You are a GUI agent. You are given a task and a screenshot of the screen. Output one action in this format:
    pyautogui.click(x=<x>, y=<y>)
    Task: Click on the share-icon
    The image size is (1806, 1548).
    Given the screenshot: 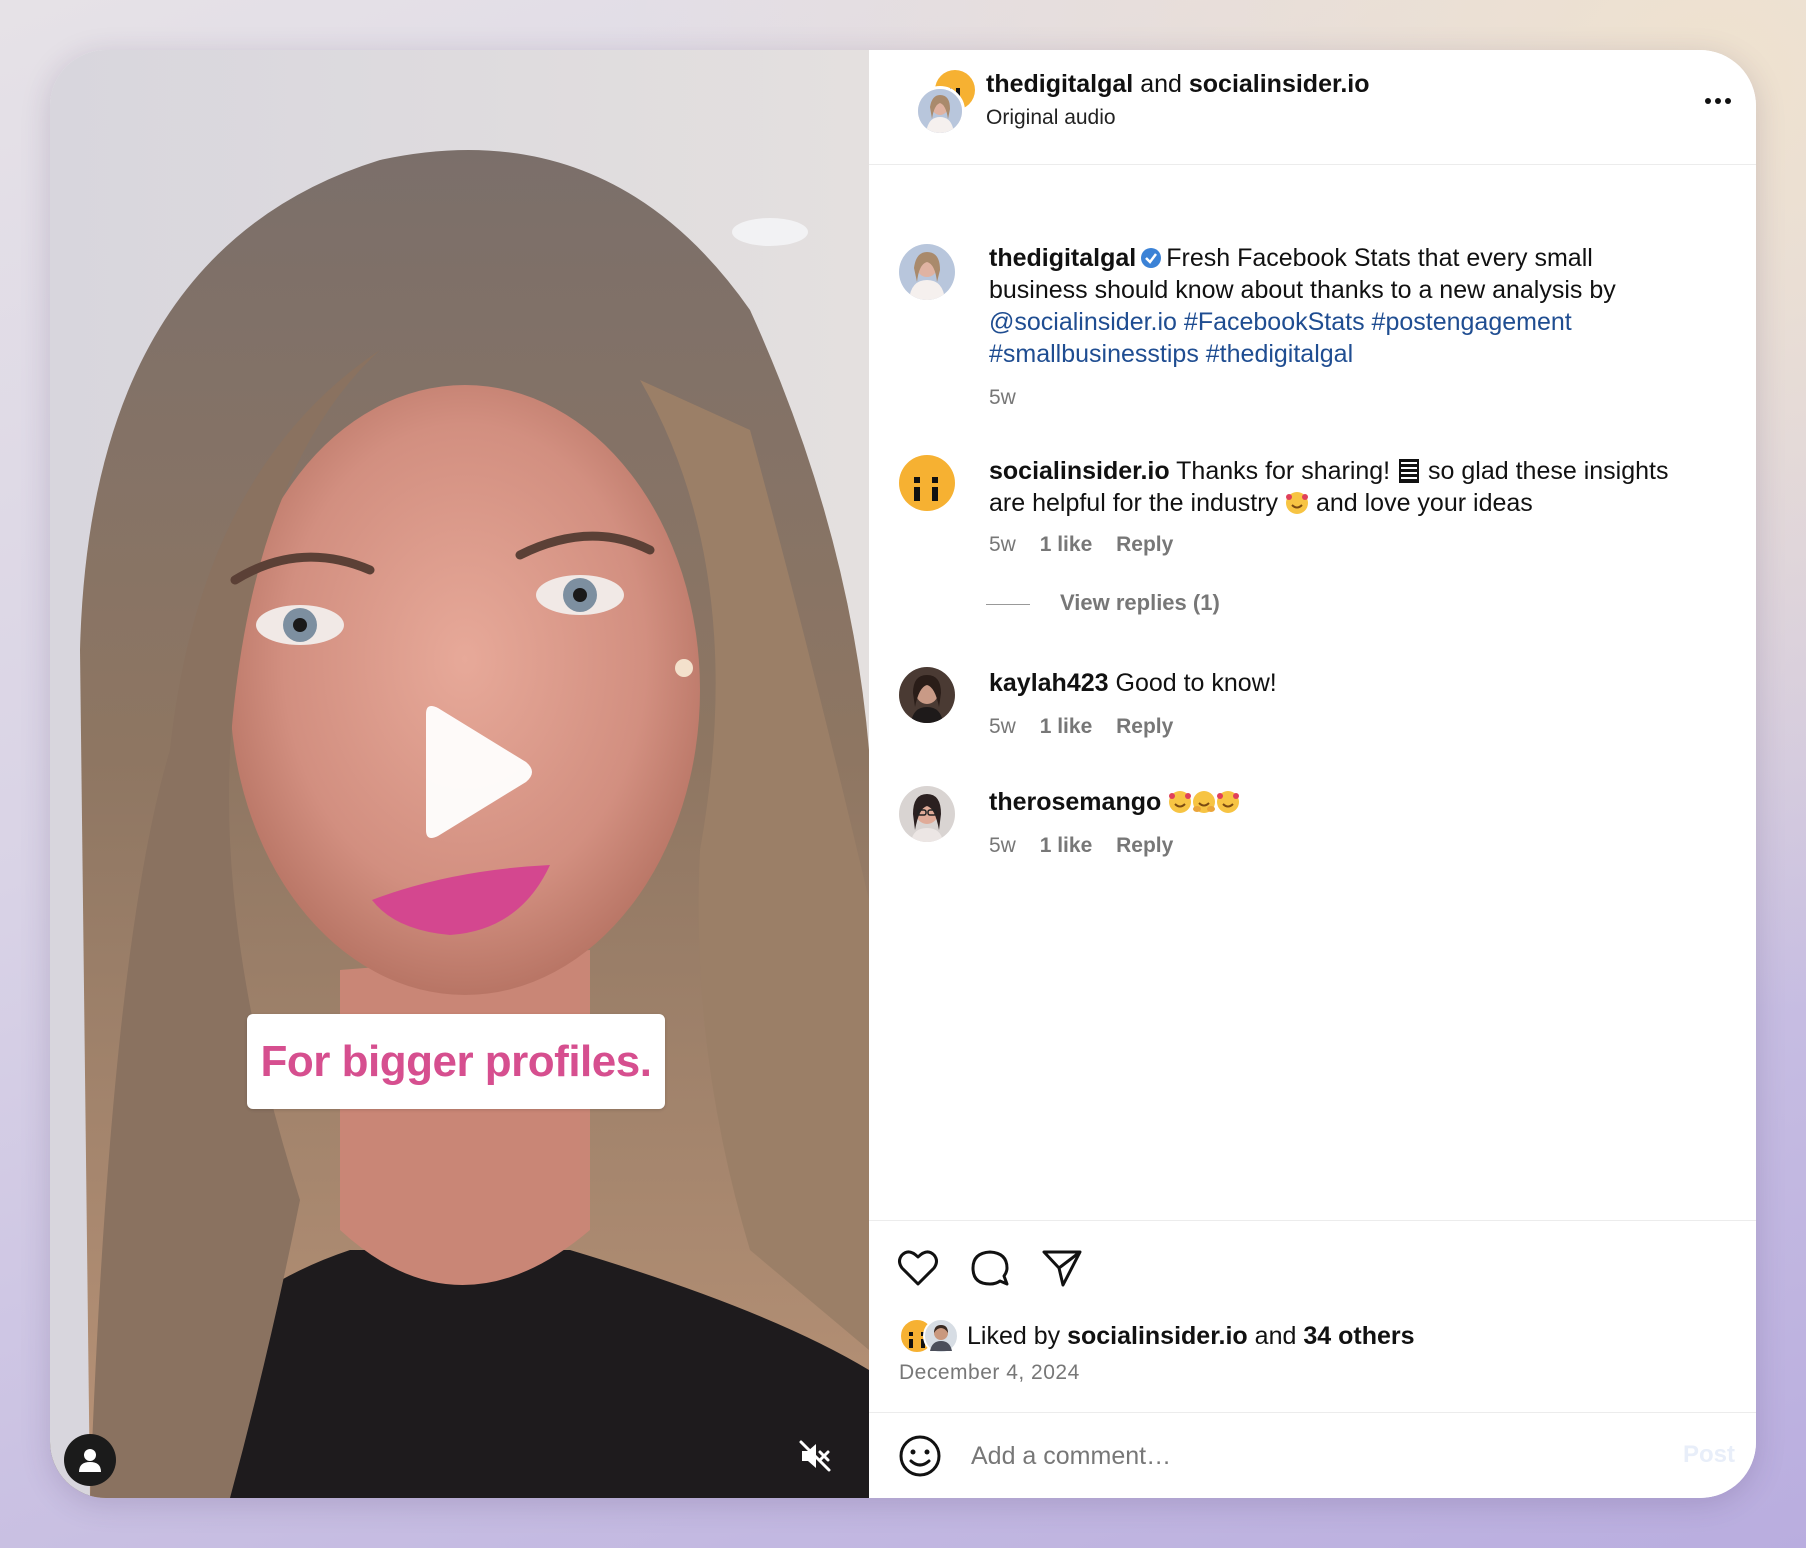 What is the action you would take?
    pyautogui.click(x=1062, y=1268)
    